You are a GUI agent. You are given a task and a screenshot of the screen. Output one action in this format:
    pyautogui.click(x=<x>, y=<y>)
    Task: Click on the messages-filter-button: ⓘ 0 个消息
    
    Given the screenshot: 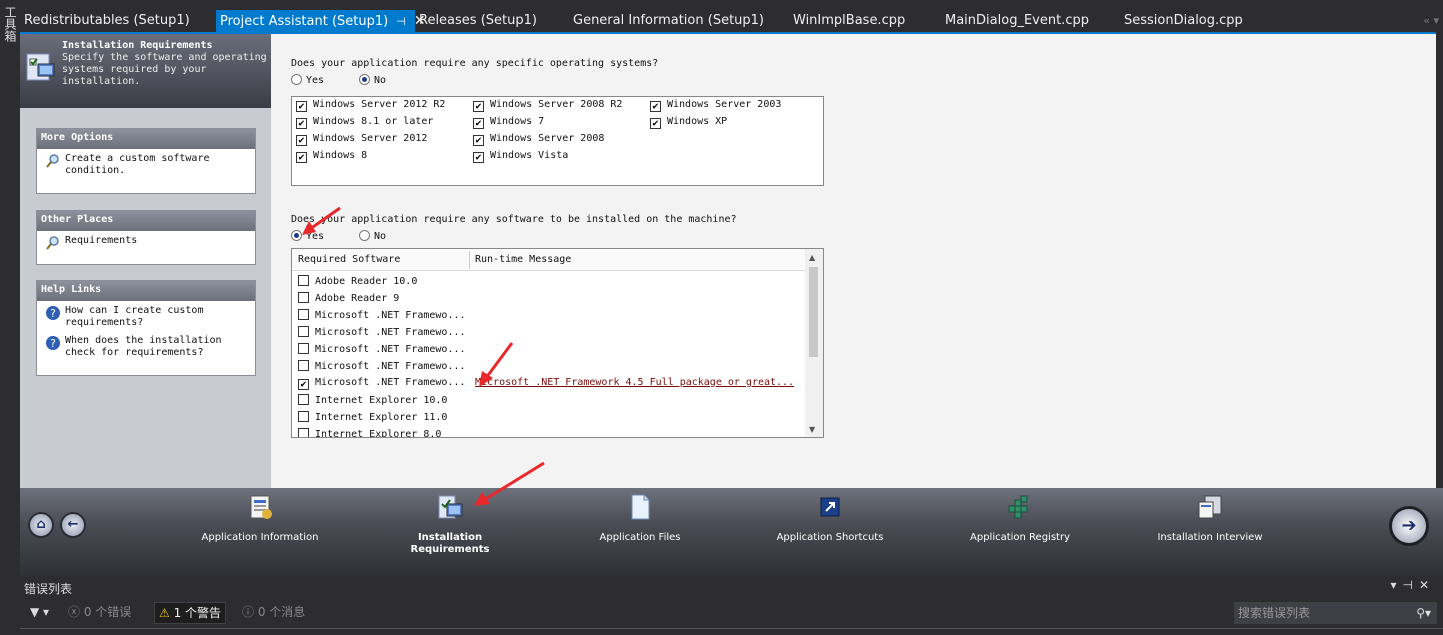 What is the action you would take?
    pyautogui.click(x=273, y=613)
    